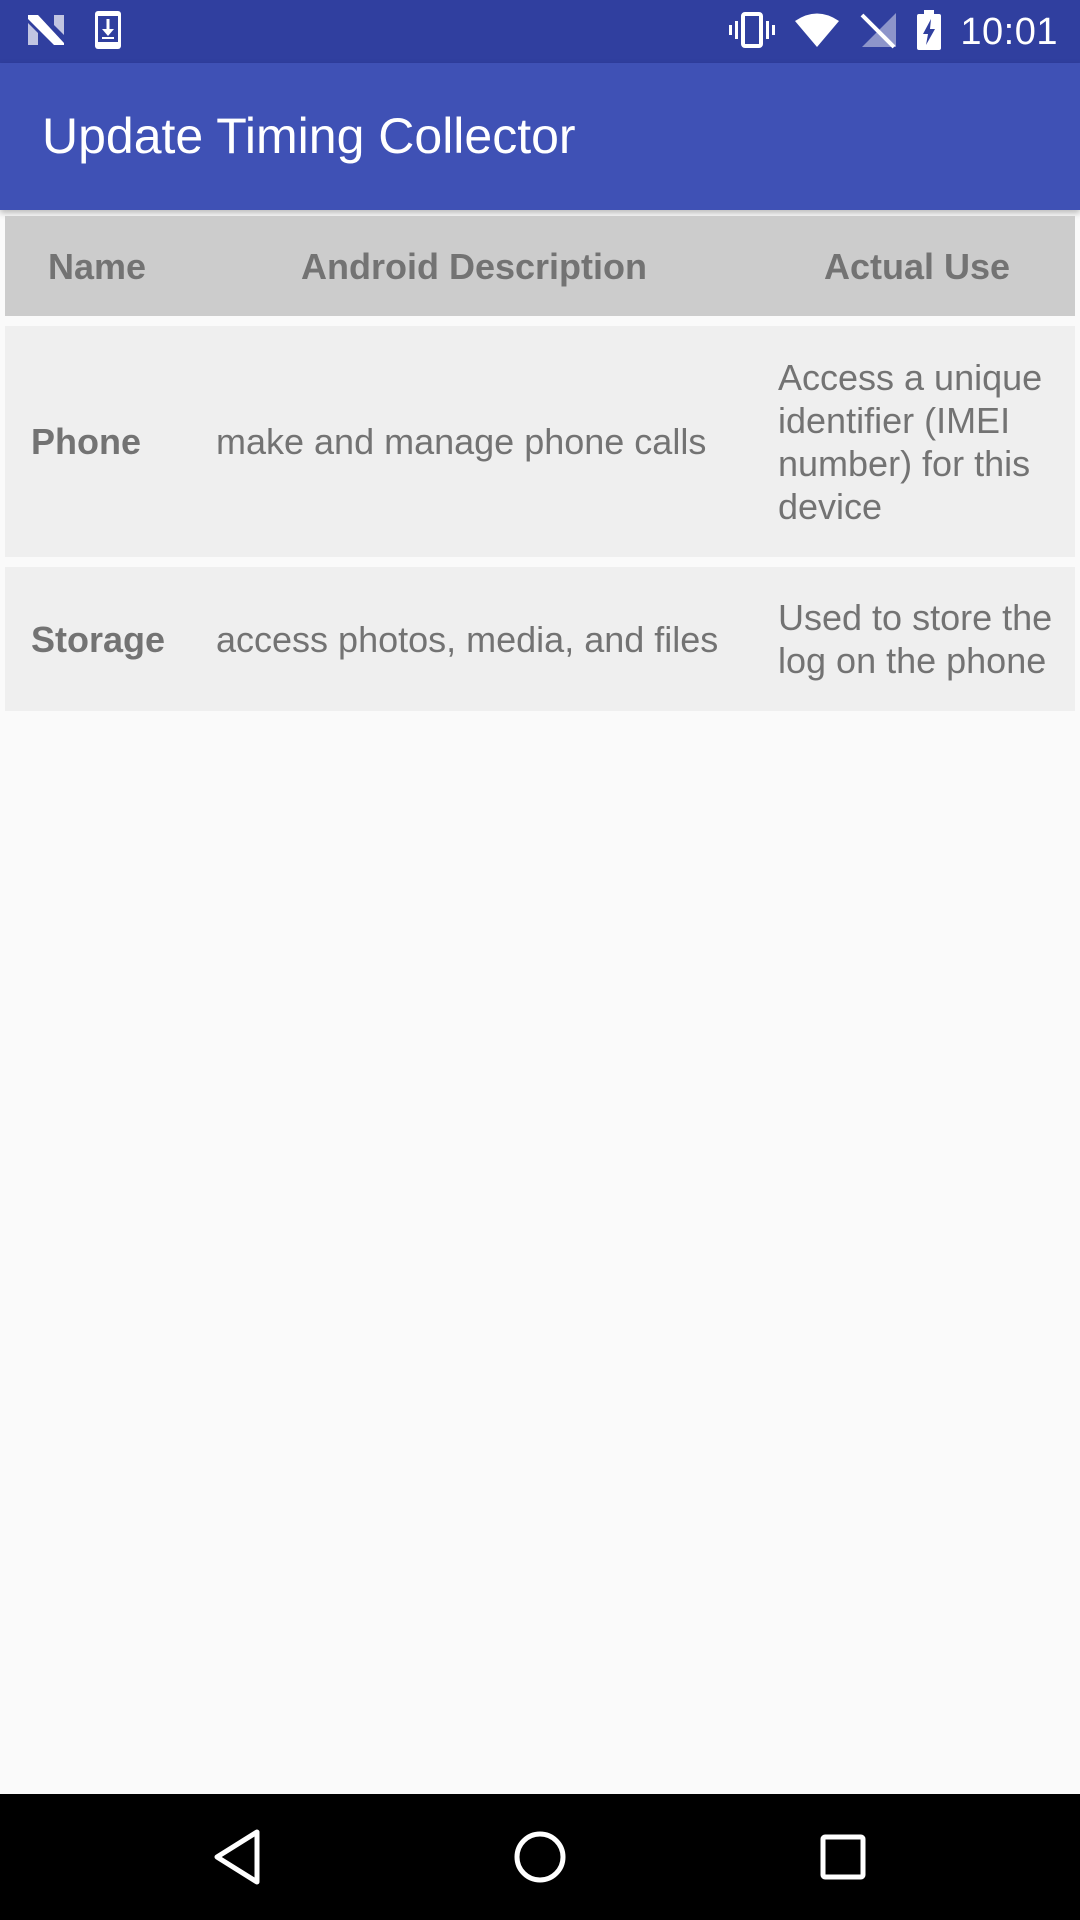 The height and width of the screenshot is (1920, 1080). Describe the element at coordinates (309, 136) in the screenshot. I see `app-title: Update Timing Collector` at that location.